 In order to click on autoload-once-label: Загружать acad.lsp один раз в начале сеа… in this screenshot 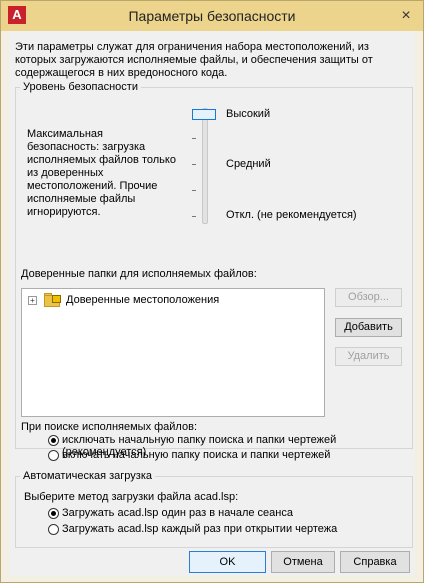, I will do `click(177, 513)`.